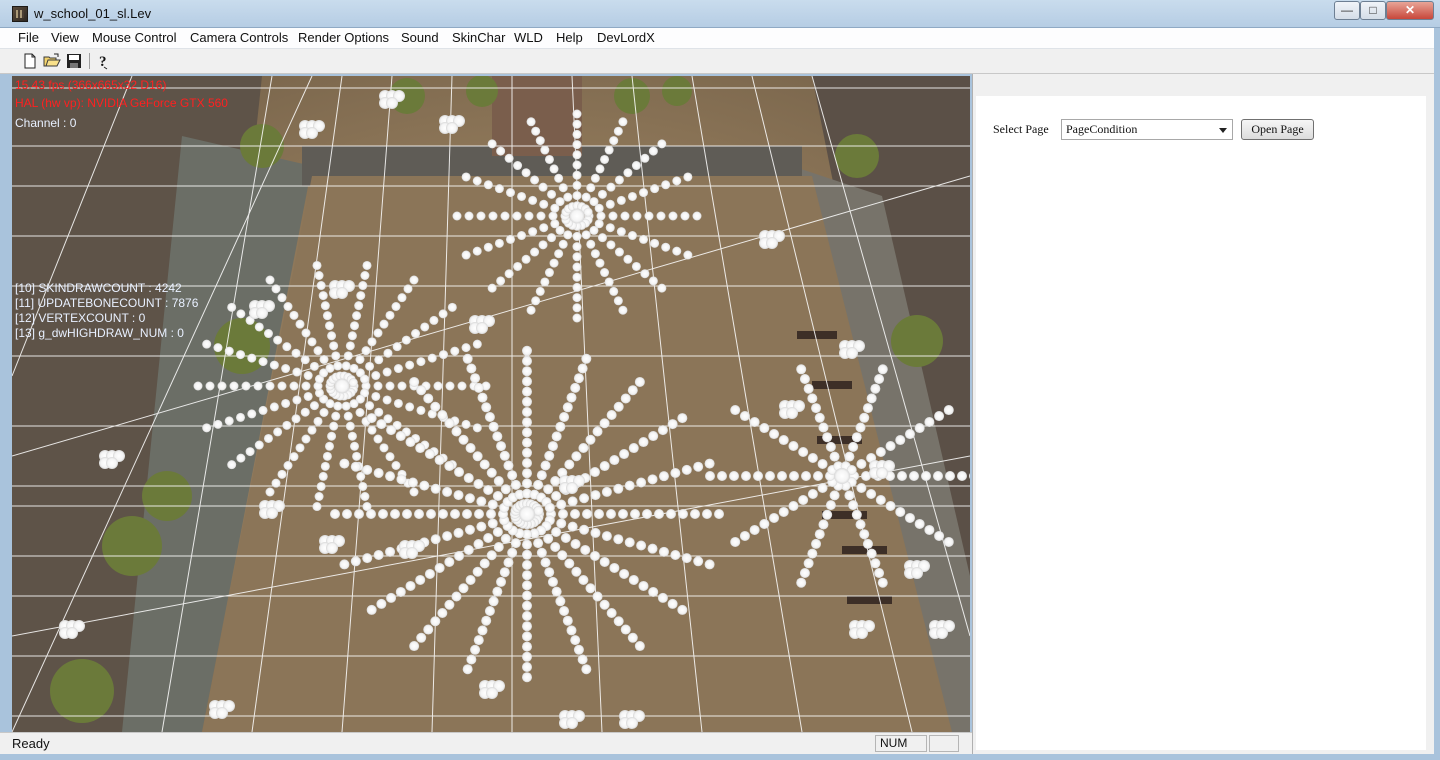 The width and height of the screenshot is (1440, 760). What do you see at coordinates (478, 37) in the screenshot?
I see `menu-skinchar: SkinChar` at bounding box center [478, 37].